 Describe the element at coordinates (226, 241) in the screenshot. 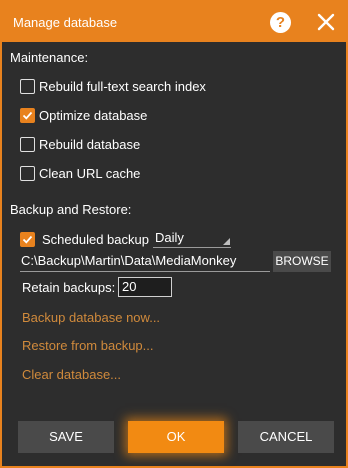

I see `dropdown-arrow-icon` at that location.